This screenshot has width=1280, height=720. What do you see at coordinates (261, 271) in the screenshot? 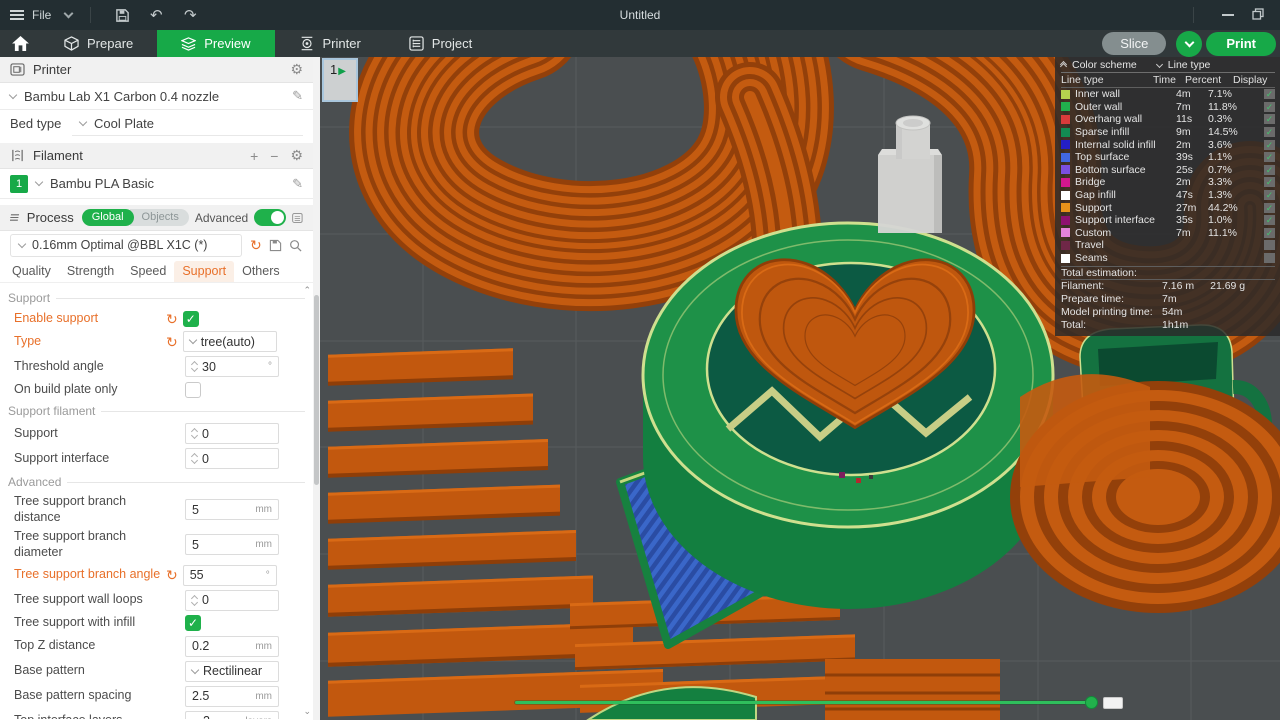
I see `process-tab-others: Others` at bounding box center [261, 271].